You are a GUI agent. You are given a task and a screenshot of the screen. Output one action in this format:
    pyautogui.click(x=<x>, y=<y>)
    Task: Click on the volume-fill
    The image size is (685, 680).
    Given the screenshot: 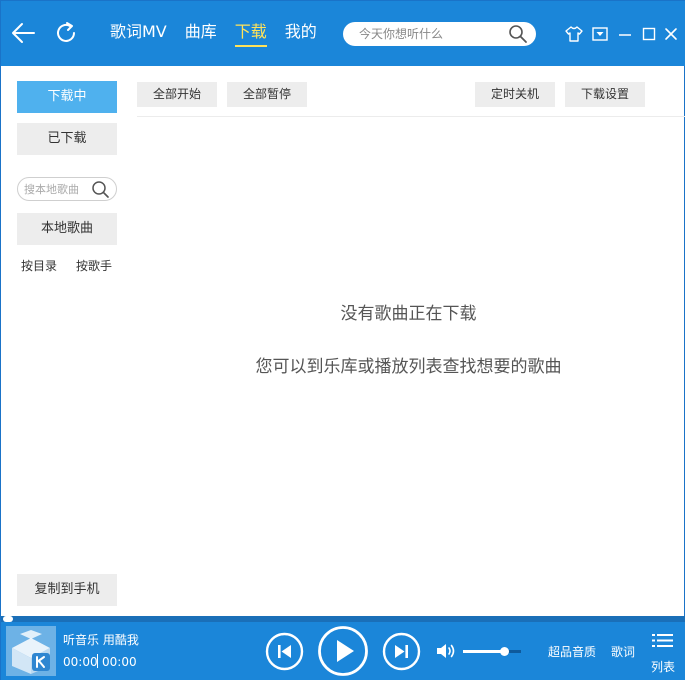 What is the action you would take?
    pyautogui.click(x=484, y=651)
    